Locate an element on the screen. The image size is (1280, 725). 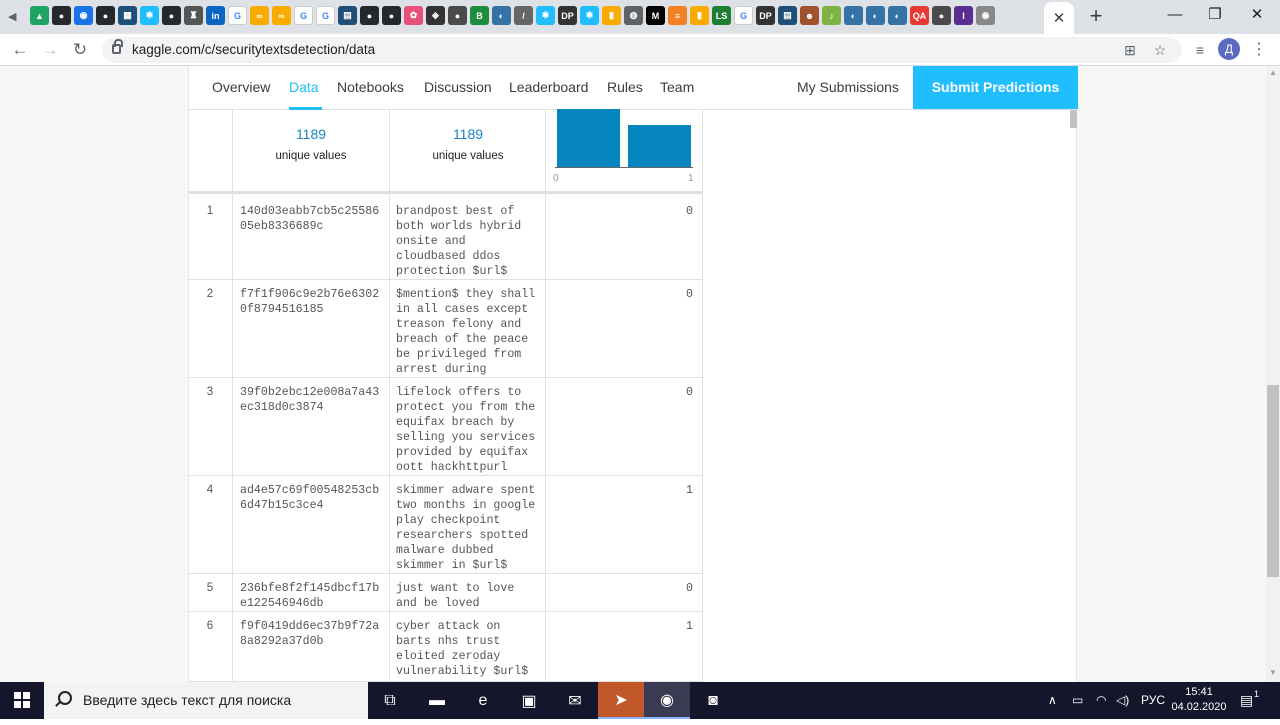
lock-icon is located at coordinates (117, 46).